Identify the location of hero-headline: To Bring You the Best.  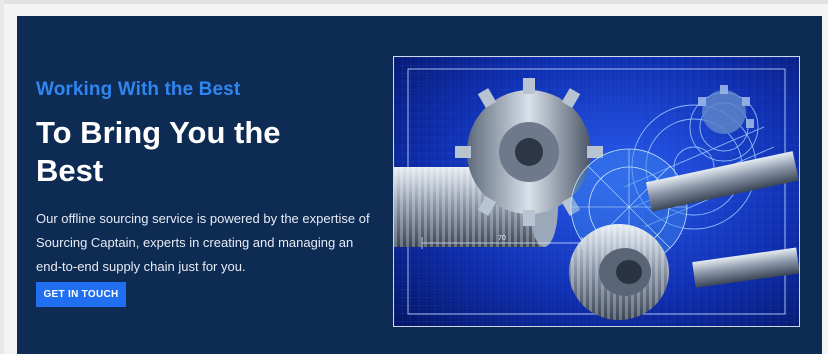
(158, 151).